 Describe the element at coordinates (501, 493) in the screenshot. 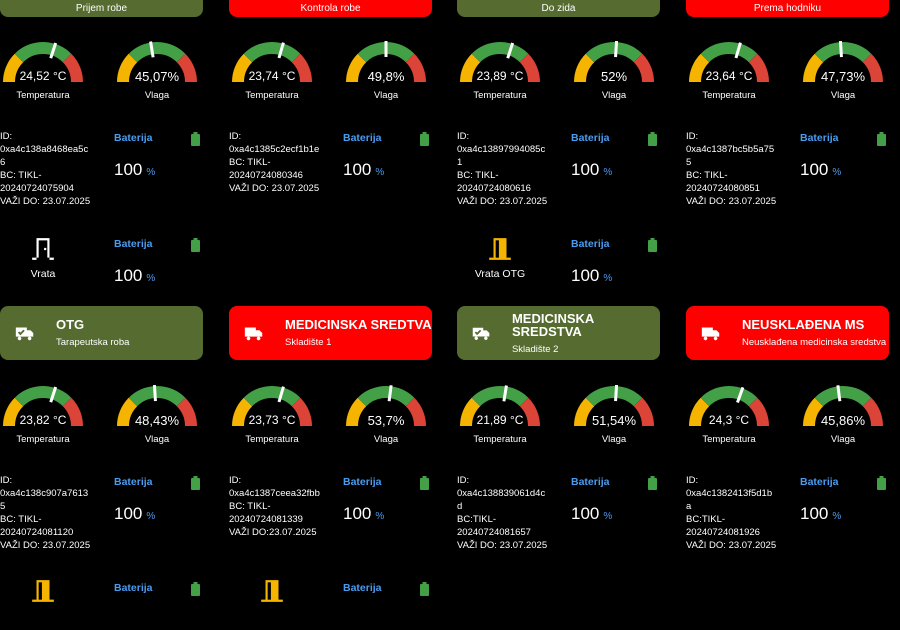

I see `device-info-line: 0xa4c138839061d4c` at that location.